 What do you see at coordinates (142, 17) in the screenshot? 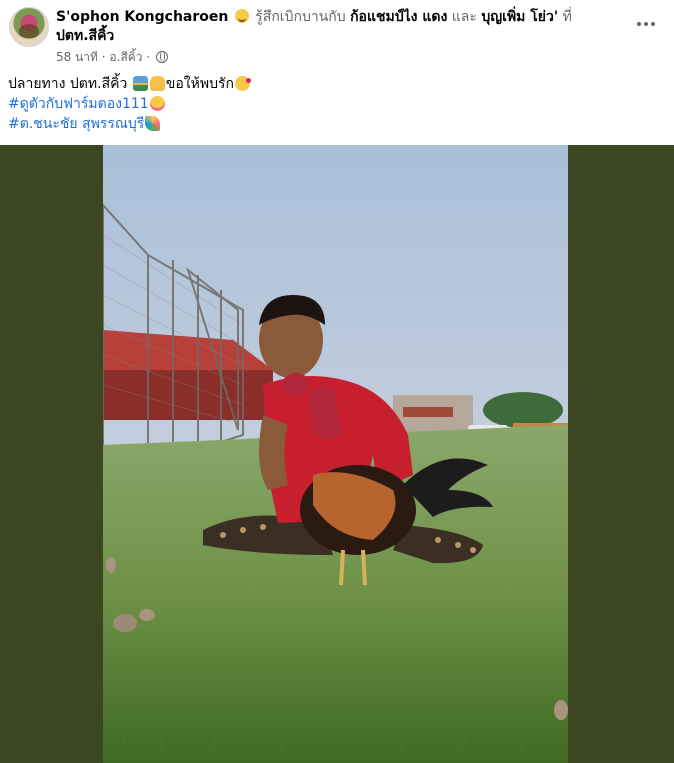
I see `author-name: S'ophon Kongcharoen` at bounding box center [142, 17].